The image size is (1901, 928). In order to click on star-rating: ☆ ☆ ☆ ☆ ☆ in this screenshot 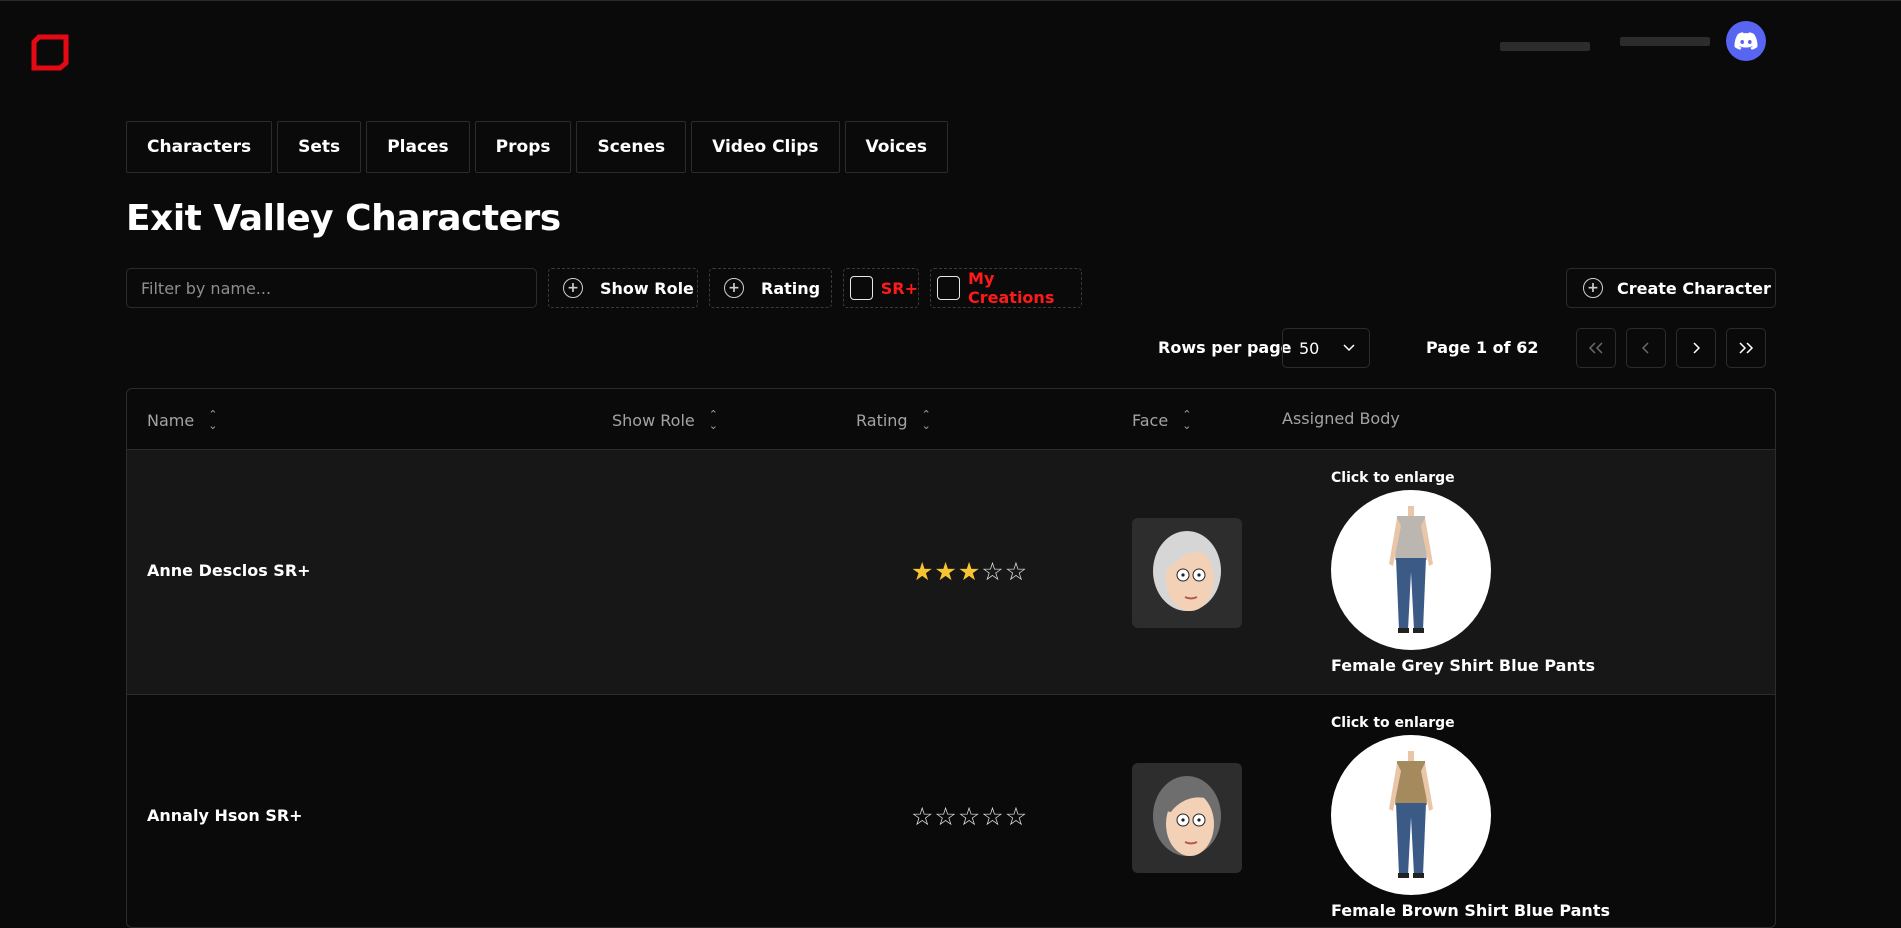, I will do `click(969, 816)`.